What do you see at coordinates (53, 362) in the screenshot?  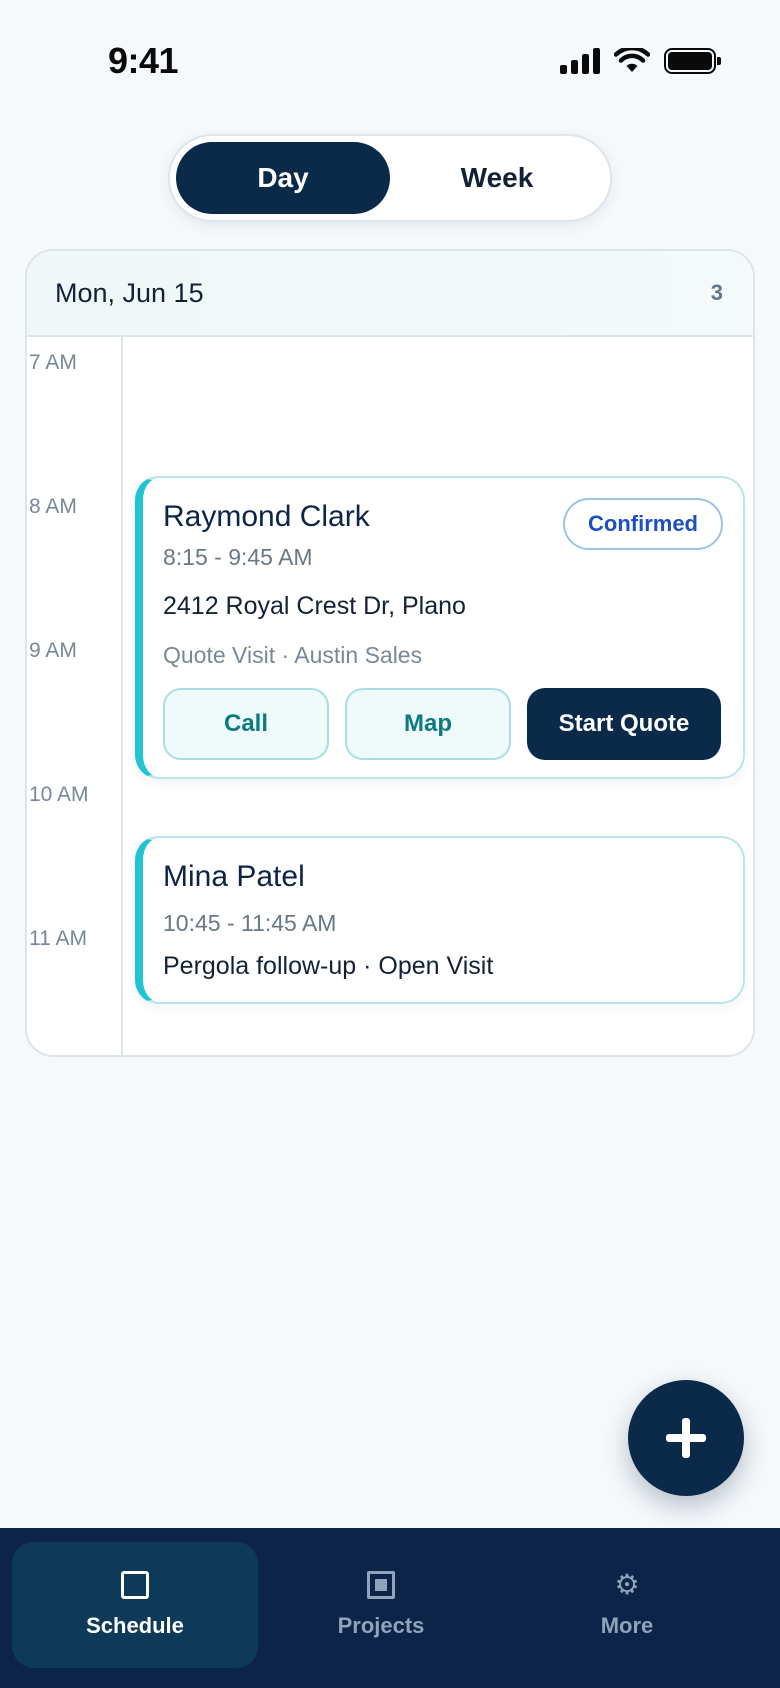 I see `time-label: 7 AM` at bounding box center [53, 362].